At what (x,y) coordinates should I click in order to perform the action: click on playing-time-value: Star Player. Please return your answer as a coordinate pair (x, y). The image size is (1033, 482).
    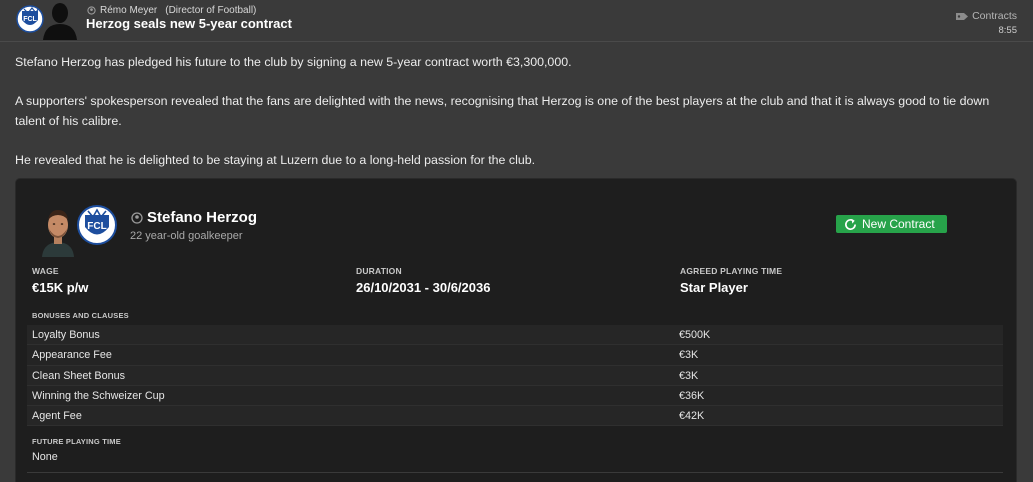
    Looking at the image, I should click on (714, 287).